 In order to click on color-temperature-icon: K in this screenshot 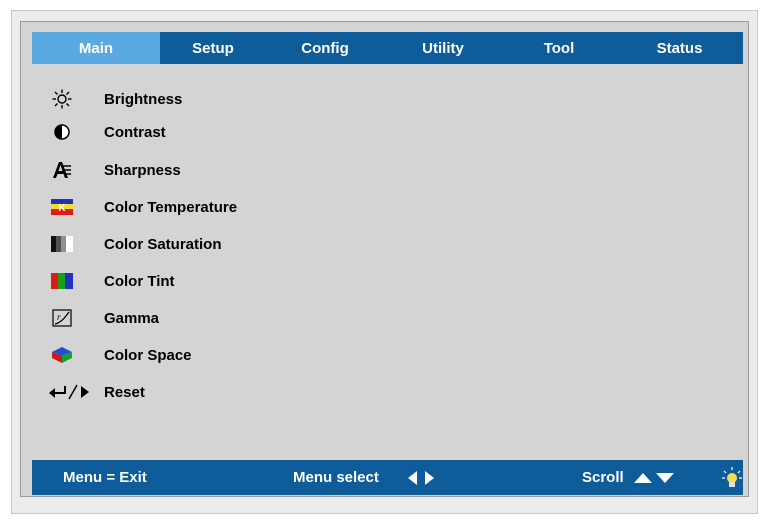, I will do `click(62, 207)`.